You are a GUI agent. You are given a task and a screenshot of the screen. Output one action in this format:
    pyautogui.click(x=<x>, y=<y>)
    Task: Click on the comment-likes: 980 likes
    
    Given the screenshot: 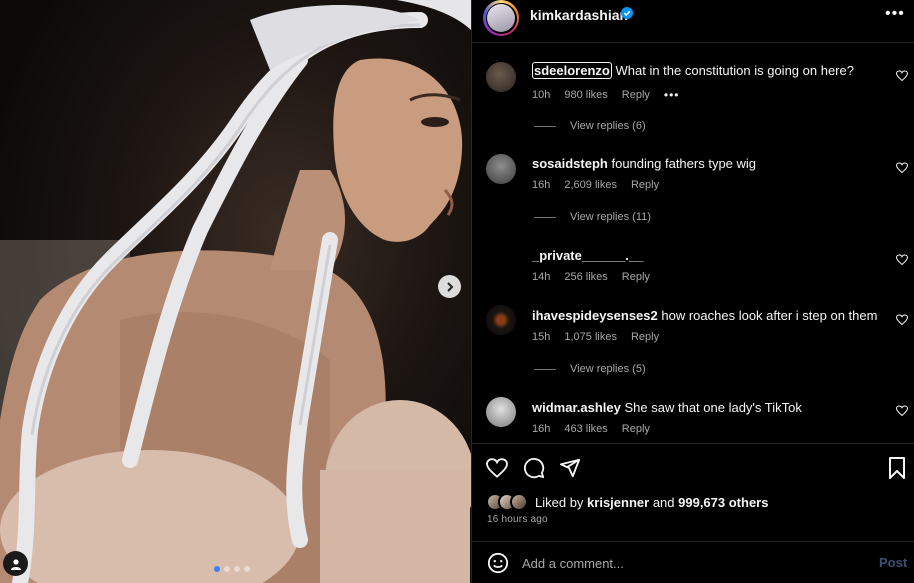 What is the action you would take?
    pyautogui.click(x=585, y=95)
    